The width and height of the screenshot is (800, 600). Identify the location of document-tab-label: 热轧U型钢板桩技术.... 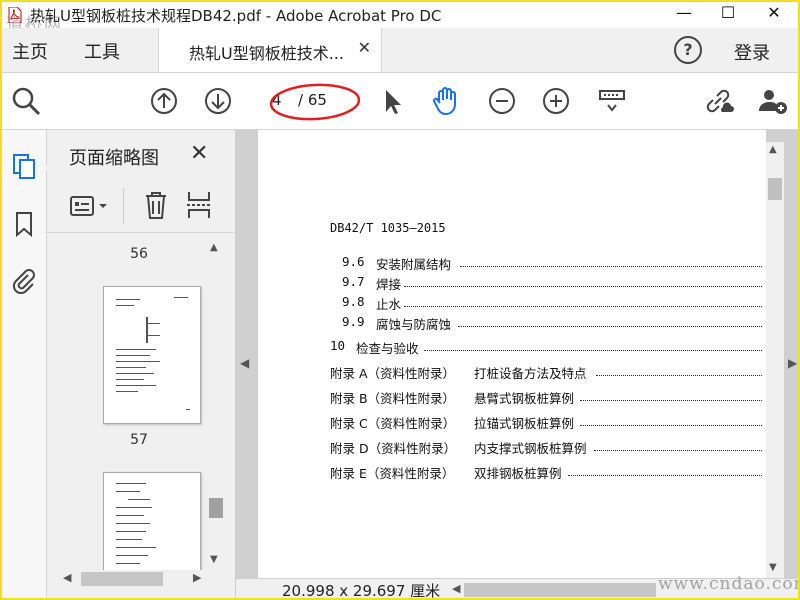
(266, 53).